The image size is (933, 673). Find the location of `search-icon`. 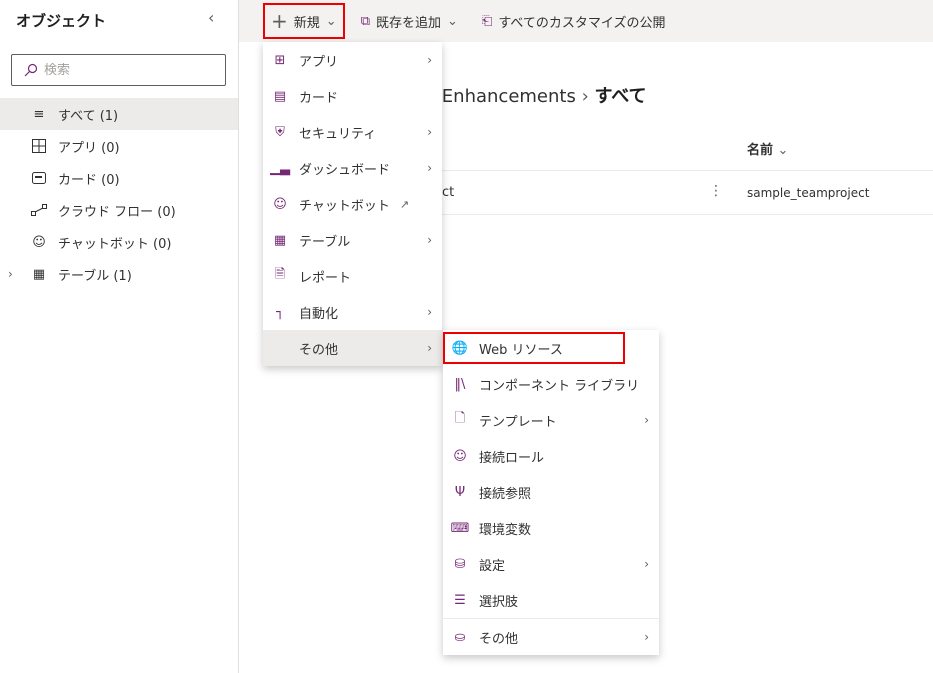

search-icon is located at coordinates (31, 70).